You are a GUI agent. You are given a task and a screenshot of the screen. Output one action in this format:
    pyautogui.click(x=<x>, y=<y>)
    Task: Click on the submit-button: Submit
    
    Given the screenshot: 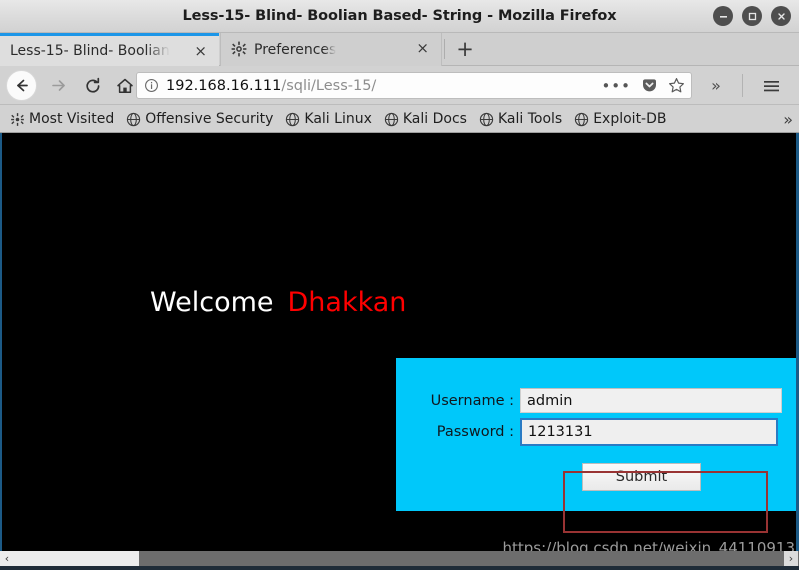 What is the action you would take?
    pyautogui.click(x=641, y=477)
    